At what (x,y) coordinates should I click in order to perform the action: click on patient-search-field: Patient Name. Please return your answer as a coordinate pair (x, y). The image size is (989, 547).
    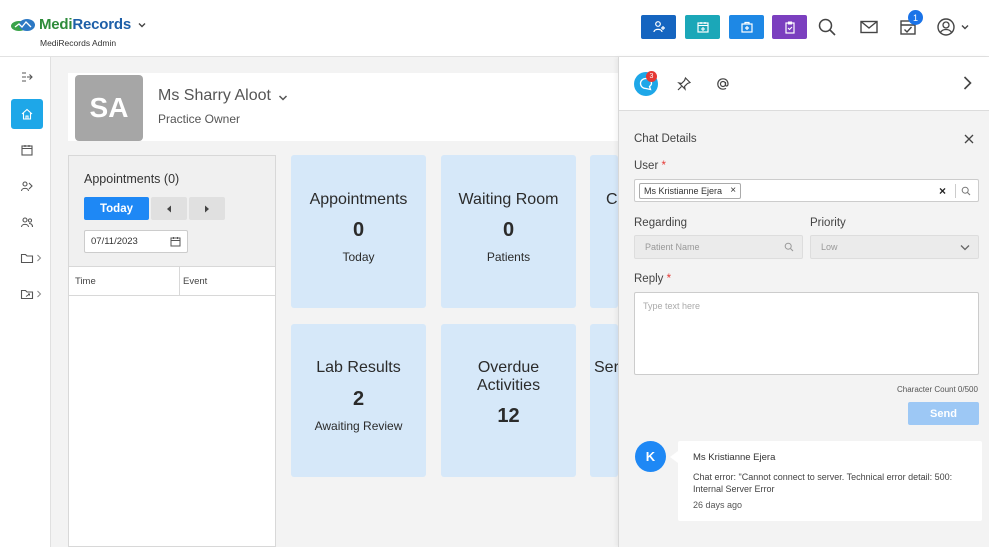
    Looking at the image, I should click on (718, 247).